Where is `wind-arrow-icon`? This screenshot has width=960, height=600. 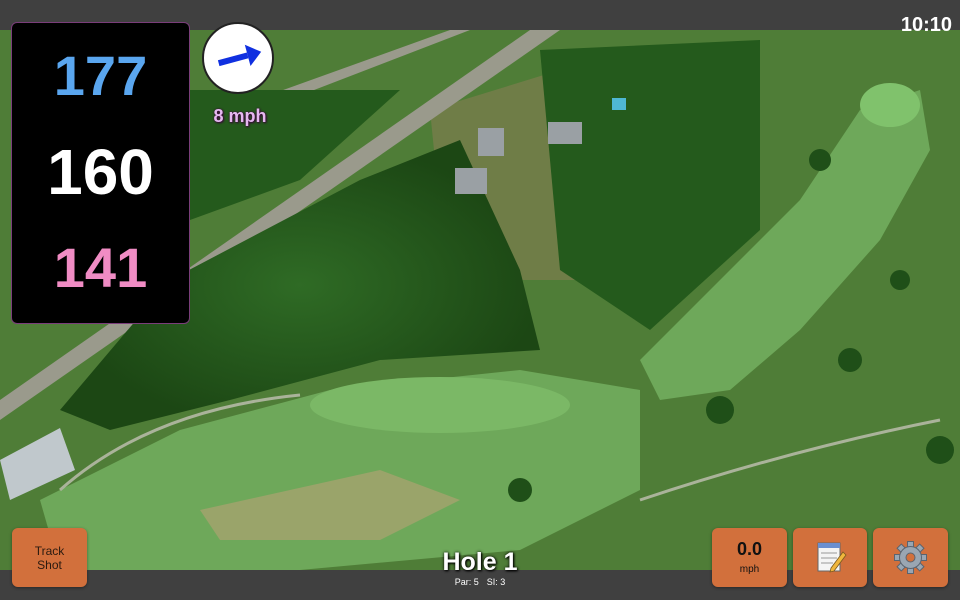
wind-arrow-icon is located at coordinates (239, 55).